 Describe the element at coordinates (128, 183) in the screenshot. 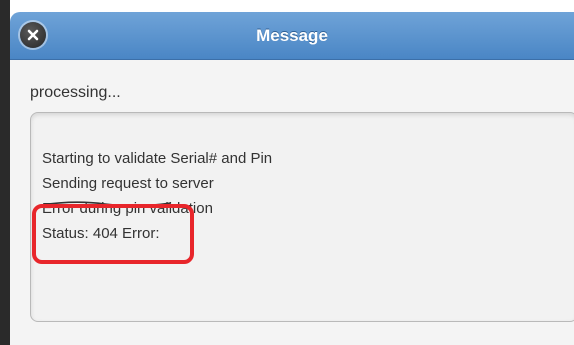

I see `log-line: Sending request to server` at that location.